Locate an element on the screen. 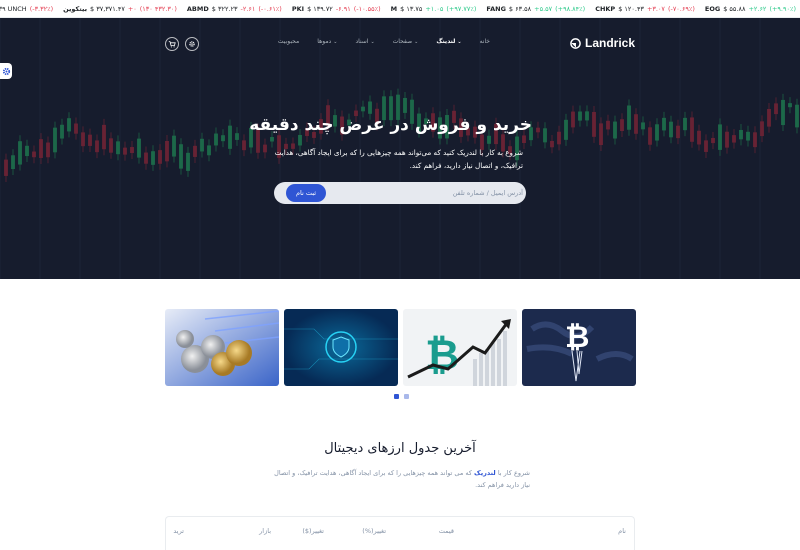 Image resolution: width=800 pixels, height=550 pixels. nav-item-label: محبوبیت is located at coordinates (288, 41).